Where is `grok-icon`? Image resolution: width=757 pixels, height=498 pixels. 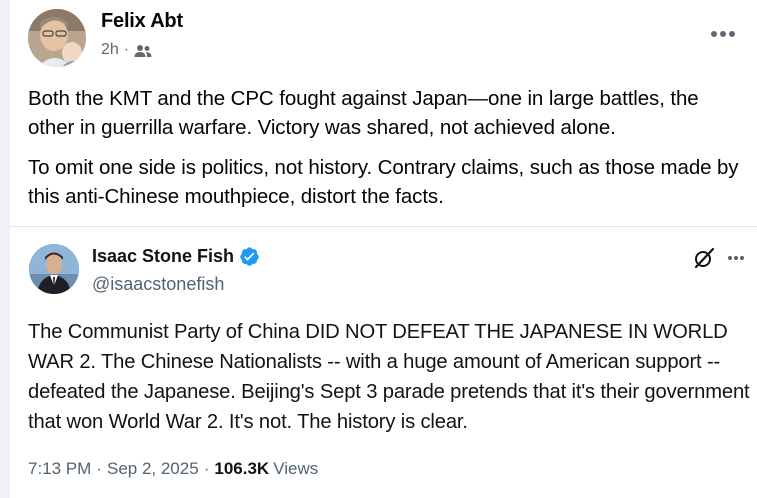
grok-icon is located at coordinates (704, 258).